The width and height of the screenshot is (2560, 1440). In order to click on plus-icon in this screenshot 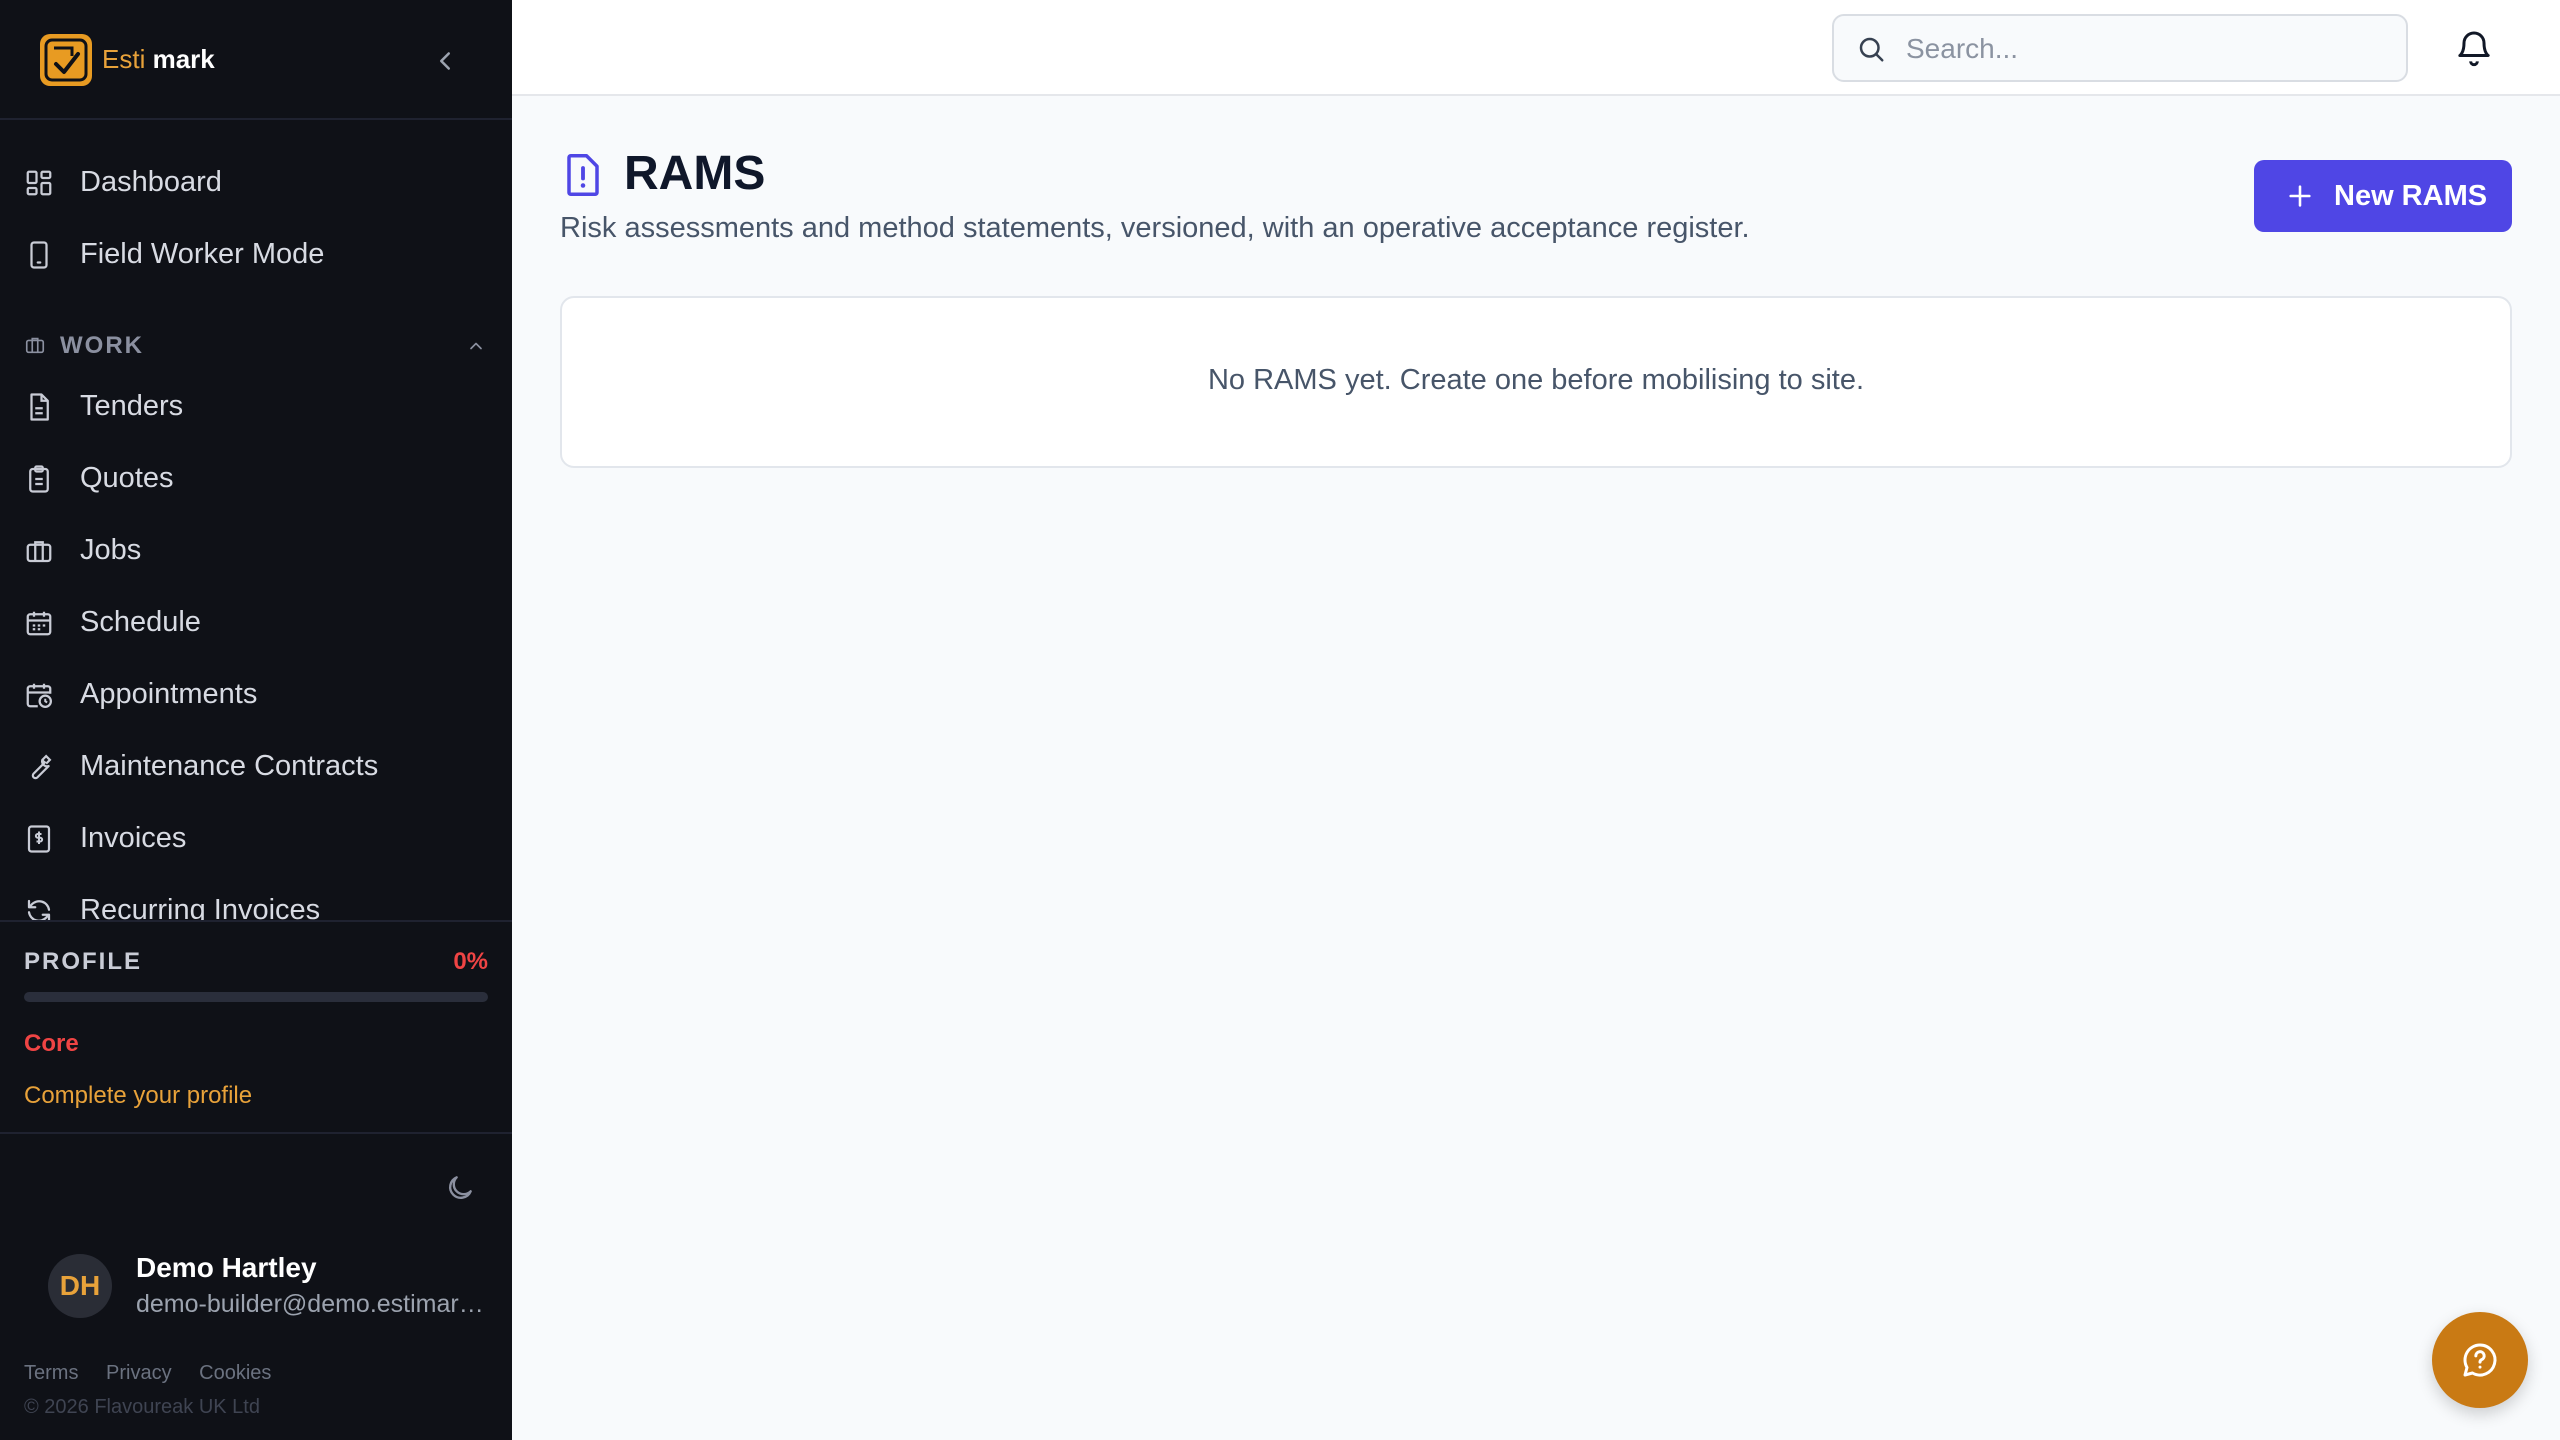, I will do `click(2300, 196)`.